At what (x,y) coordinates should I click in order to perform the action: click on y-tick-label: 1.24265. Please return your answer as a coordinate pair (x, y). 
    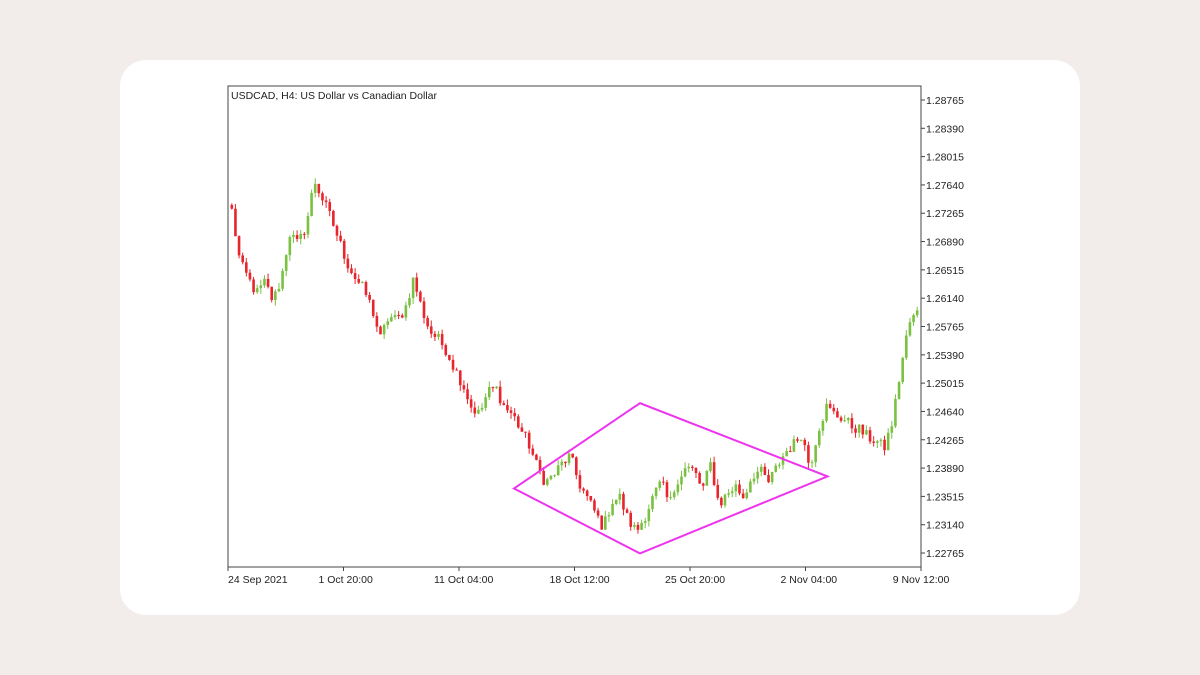
    Looking at the image, I should click on (945, 441).